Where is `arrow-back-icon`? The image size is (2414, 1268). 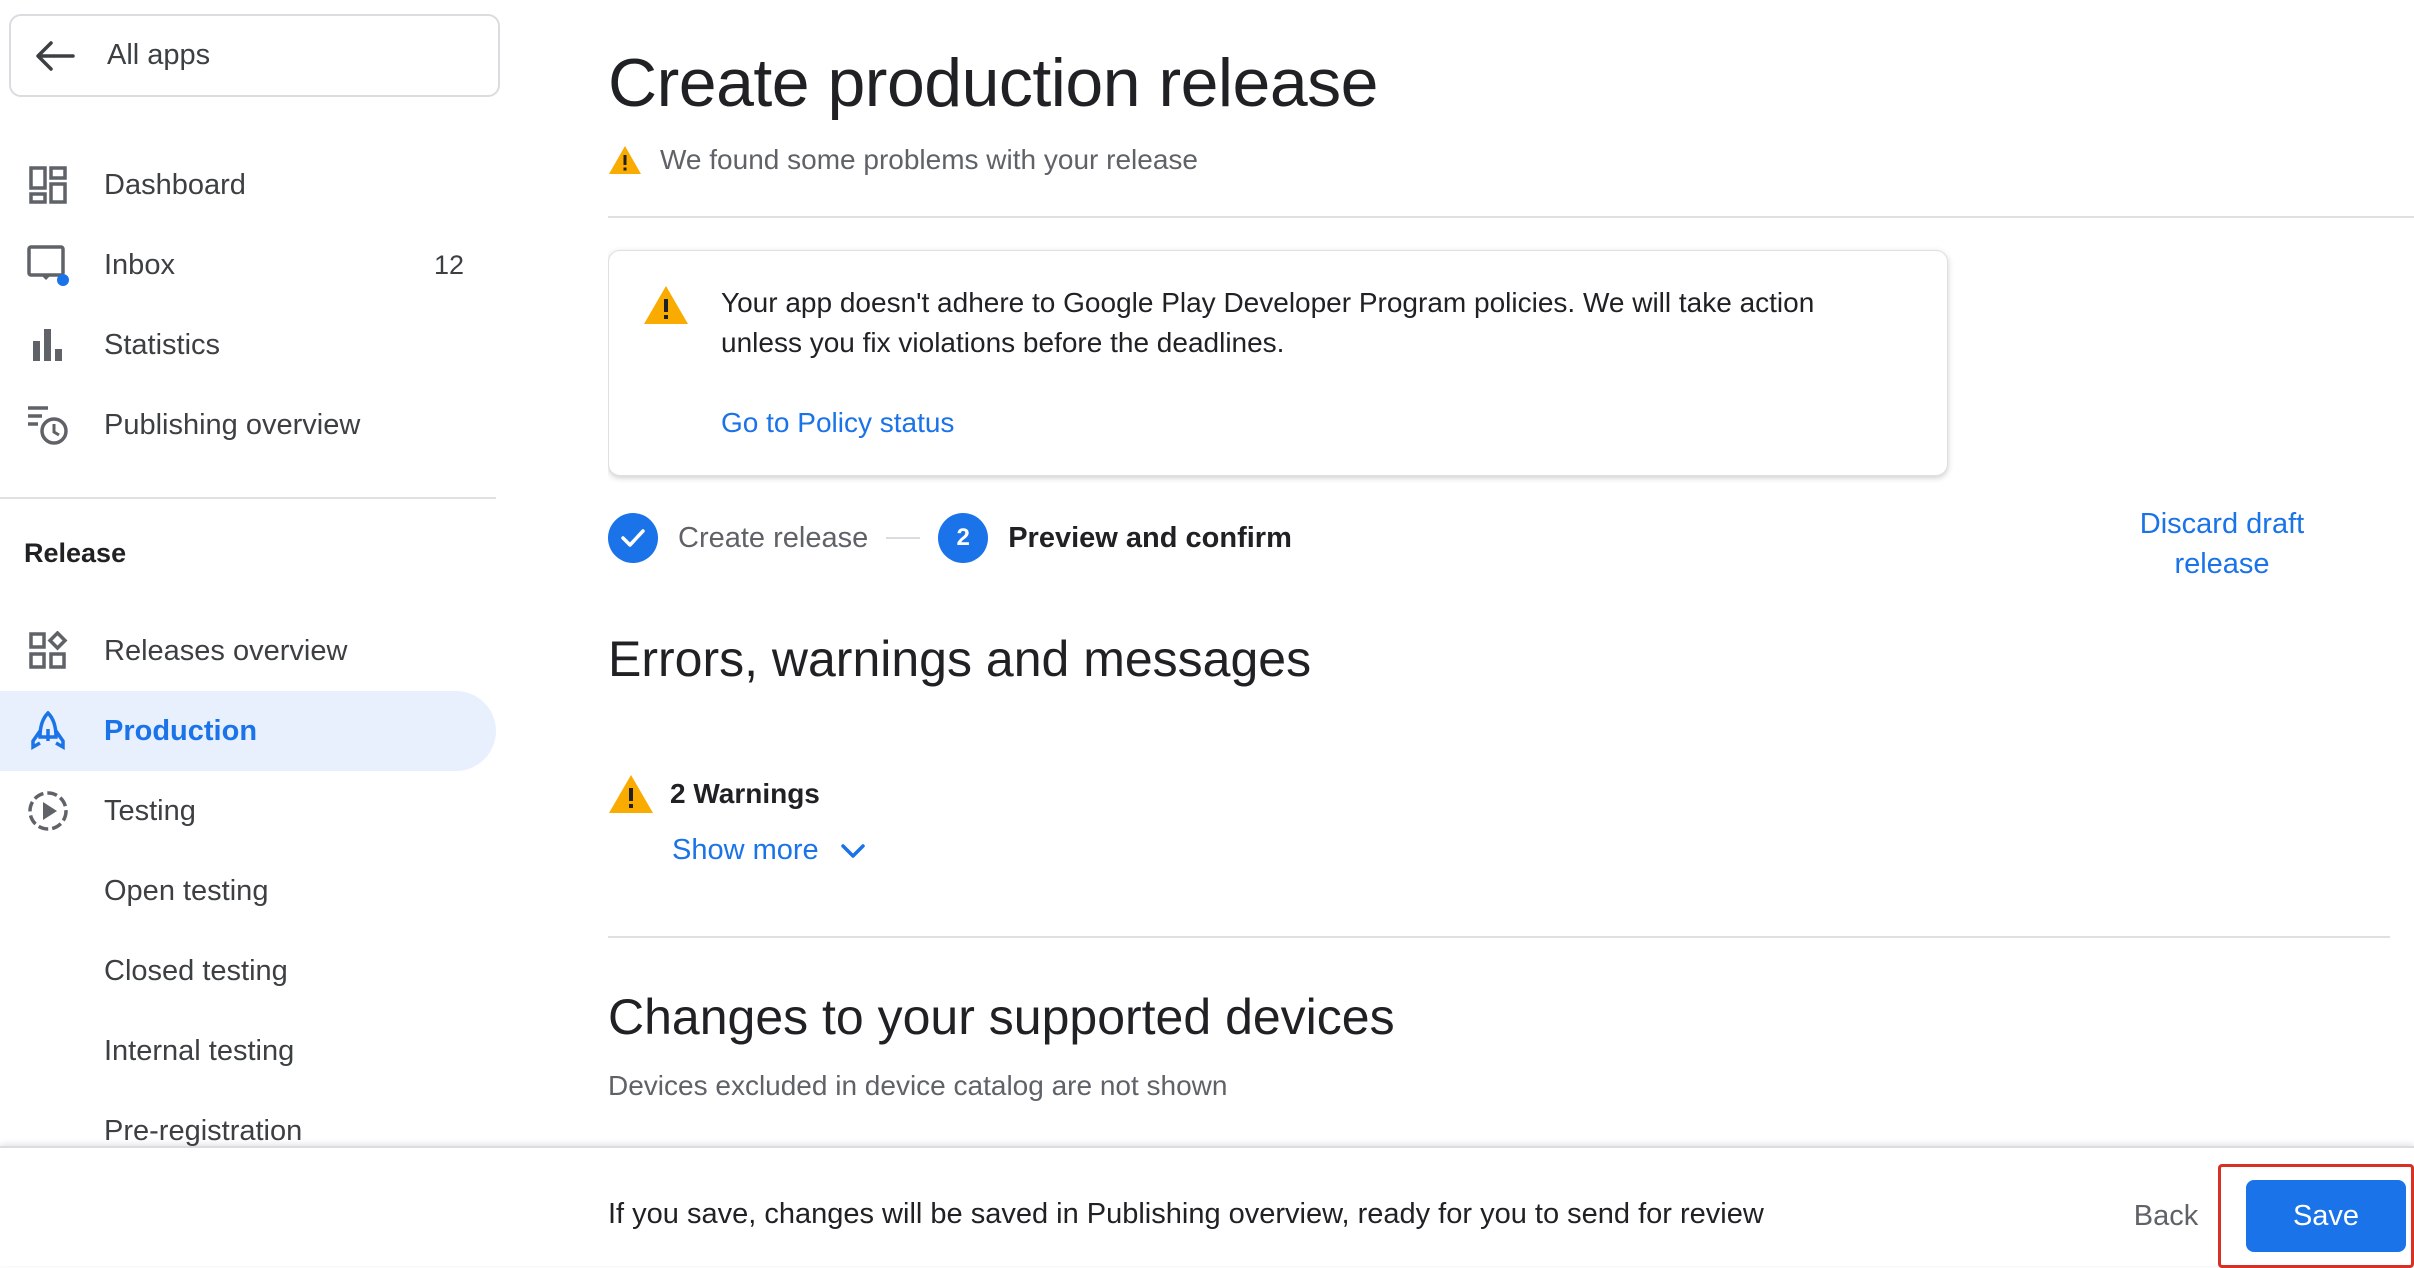
arrow-back-icon is located at coordinates (55, 56).